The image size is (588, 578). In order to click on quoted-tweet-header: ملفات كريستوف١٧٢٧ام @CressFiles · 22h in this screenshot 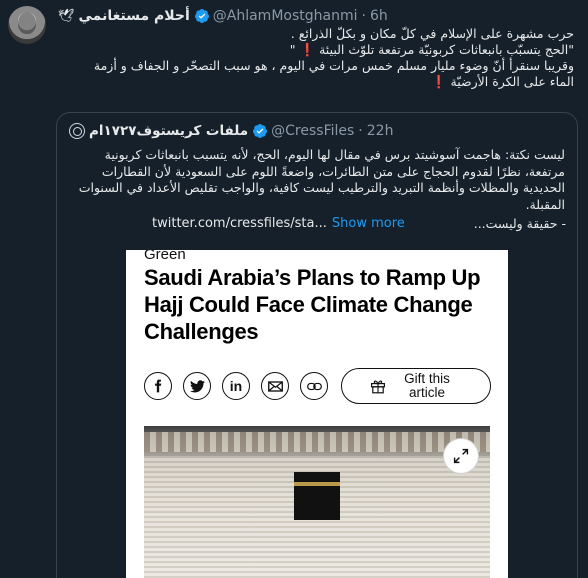, I will do `click(231, 131)`.